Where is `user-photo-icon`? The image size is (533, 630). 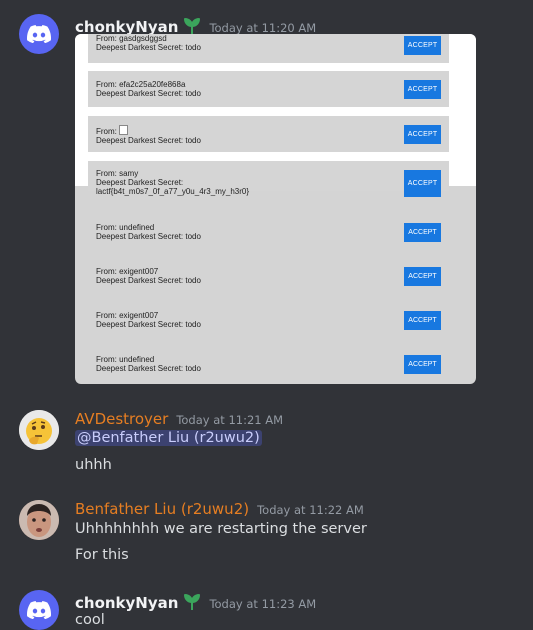
user-photo-icon is located at coordinates (39, 520).